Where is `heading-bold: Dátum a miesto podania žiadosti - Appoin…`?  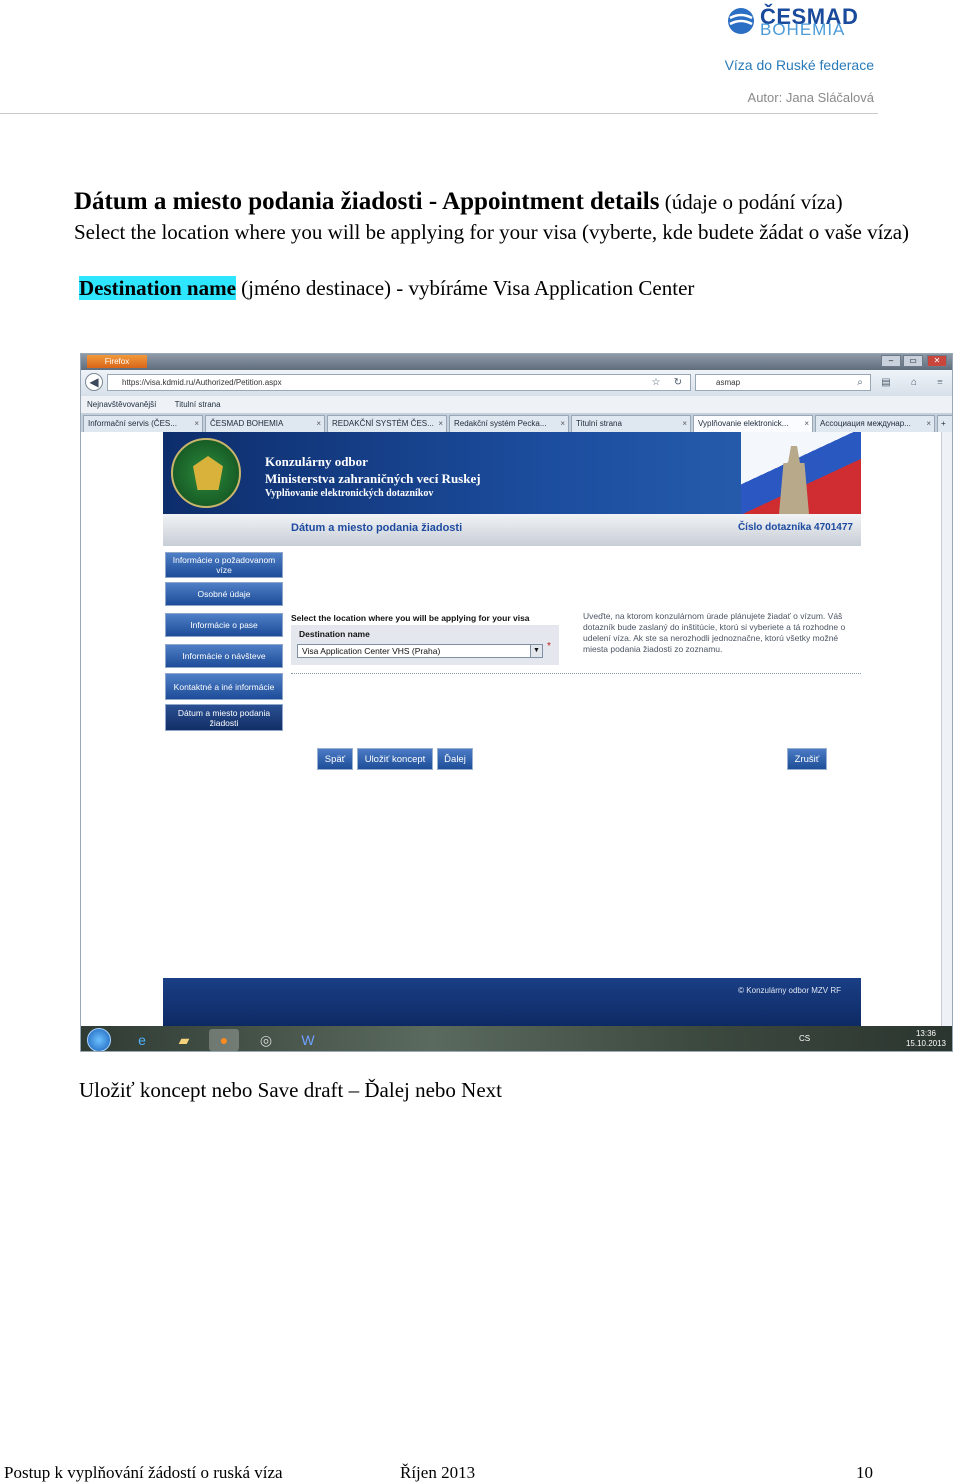
heading-bold: Dátum a miesto podania žiadosti - Appoin… is located at coordinates (367, 201).